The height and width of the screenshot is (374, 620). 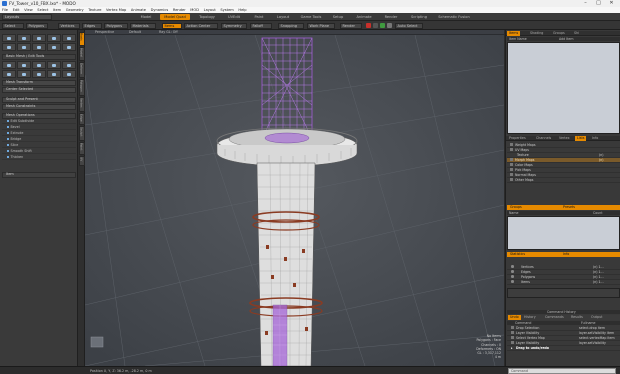 What do you see at coordinates (9, 47) in the screenshot?
I see `pen-tool-icon` at bounding box center [9, 47].